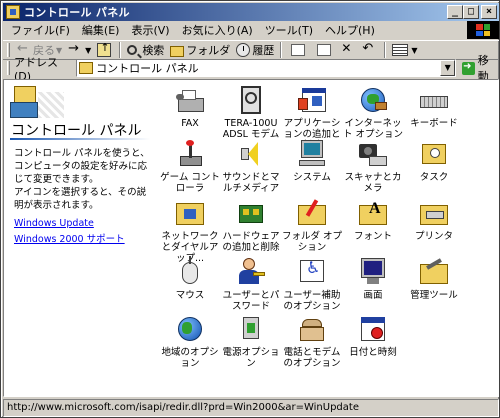 The image size is (500, 418). What do you see at coordinates (433, 236) in the screenshot?
I see `item-label: プリンタ` at bounding box center [433, 236].